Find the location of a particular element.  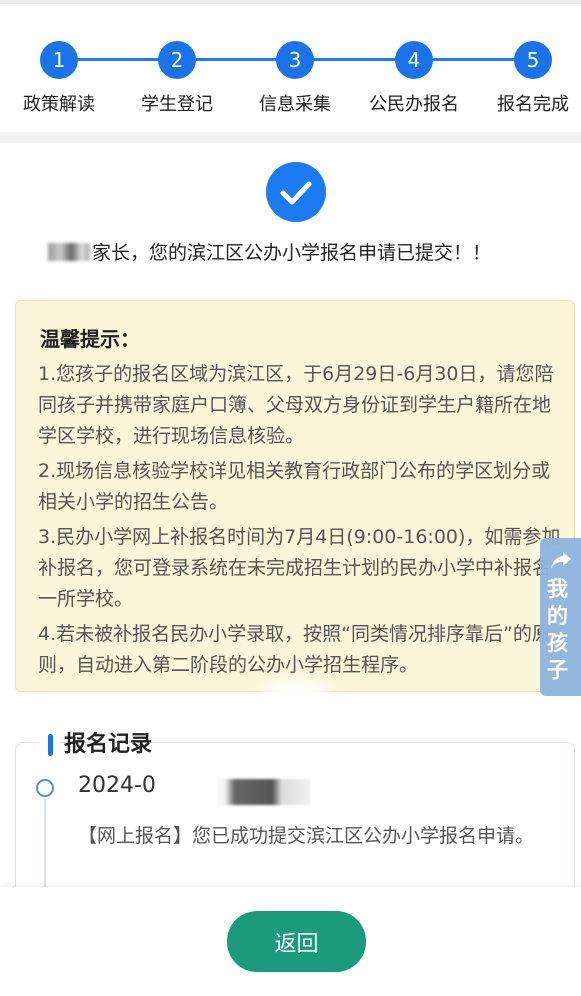

submission-message: 家长，您的滨江区公办小学报名申请已提交！！ is located at coordinates (269, 251).